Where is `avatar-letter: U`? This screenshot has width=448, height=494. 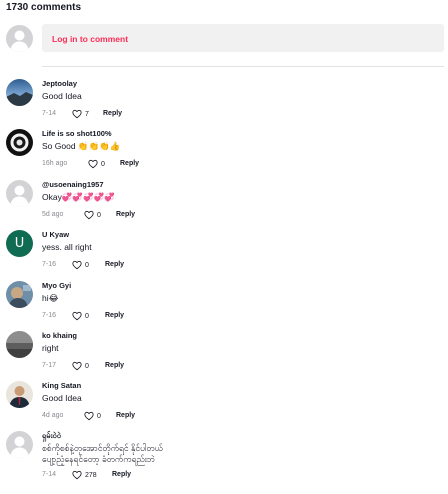 avatar-letter: U is located at coordinates (19, 243).